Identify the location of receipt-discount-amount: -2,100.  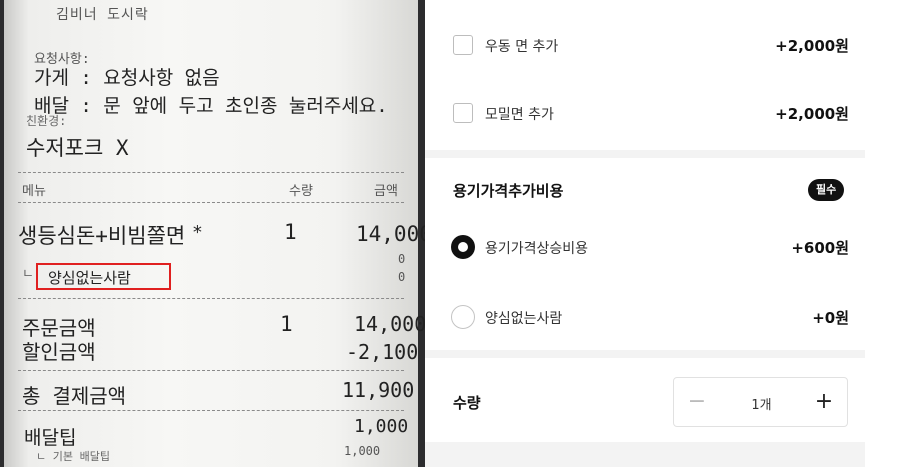
(382, 352).